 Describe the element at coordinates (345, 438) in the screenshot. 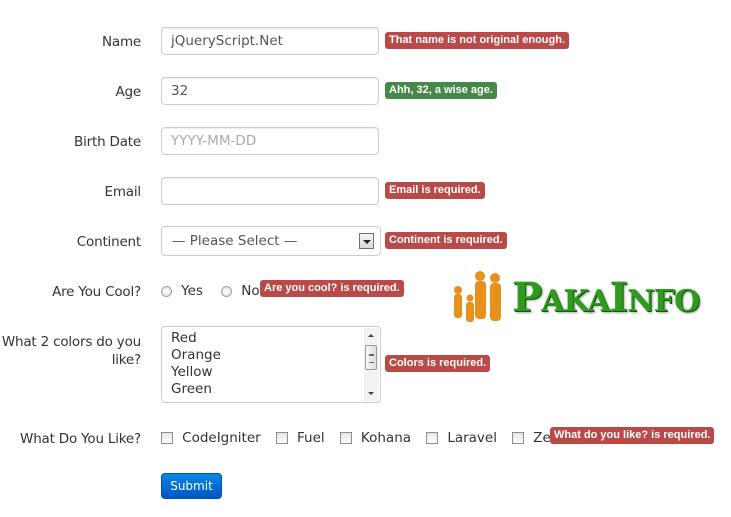

I see `likes-checkbox-kohana` at that location.